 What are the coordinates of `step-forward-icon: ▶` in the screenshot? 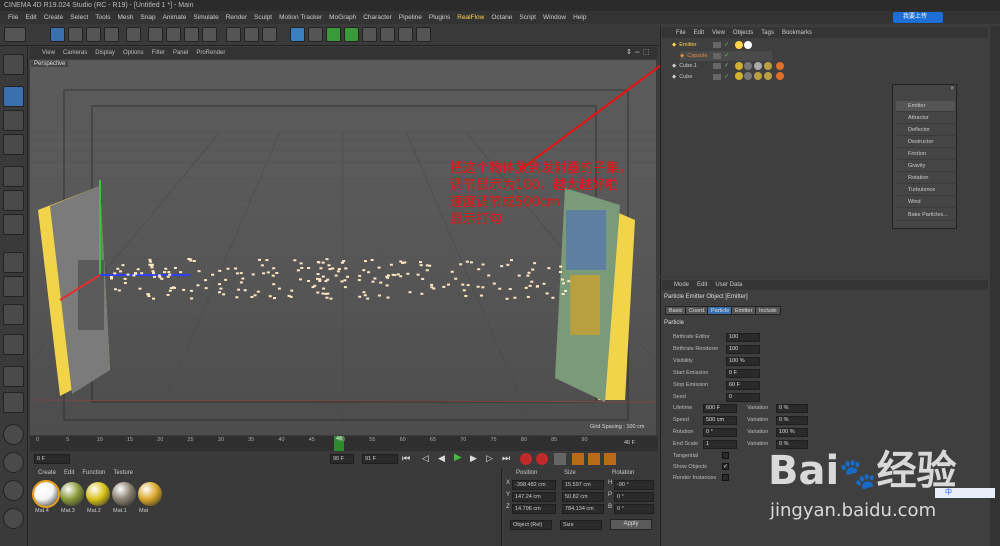 It's located at (473, 458).